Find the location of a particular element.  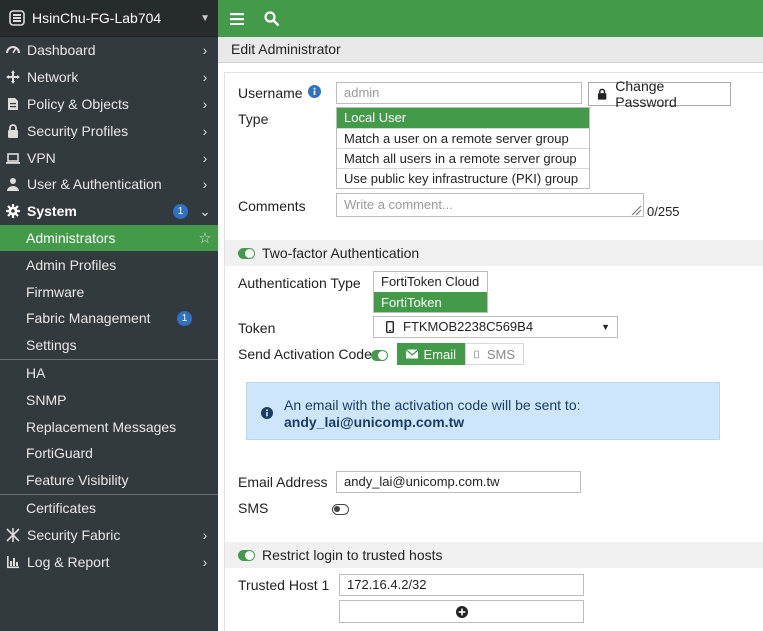

send-code-toggle is located at coordinates (379, 355).